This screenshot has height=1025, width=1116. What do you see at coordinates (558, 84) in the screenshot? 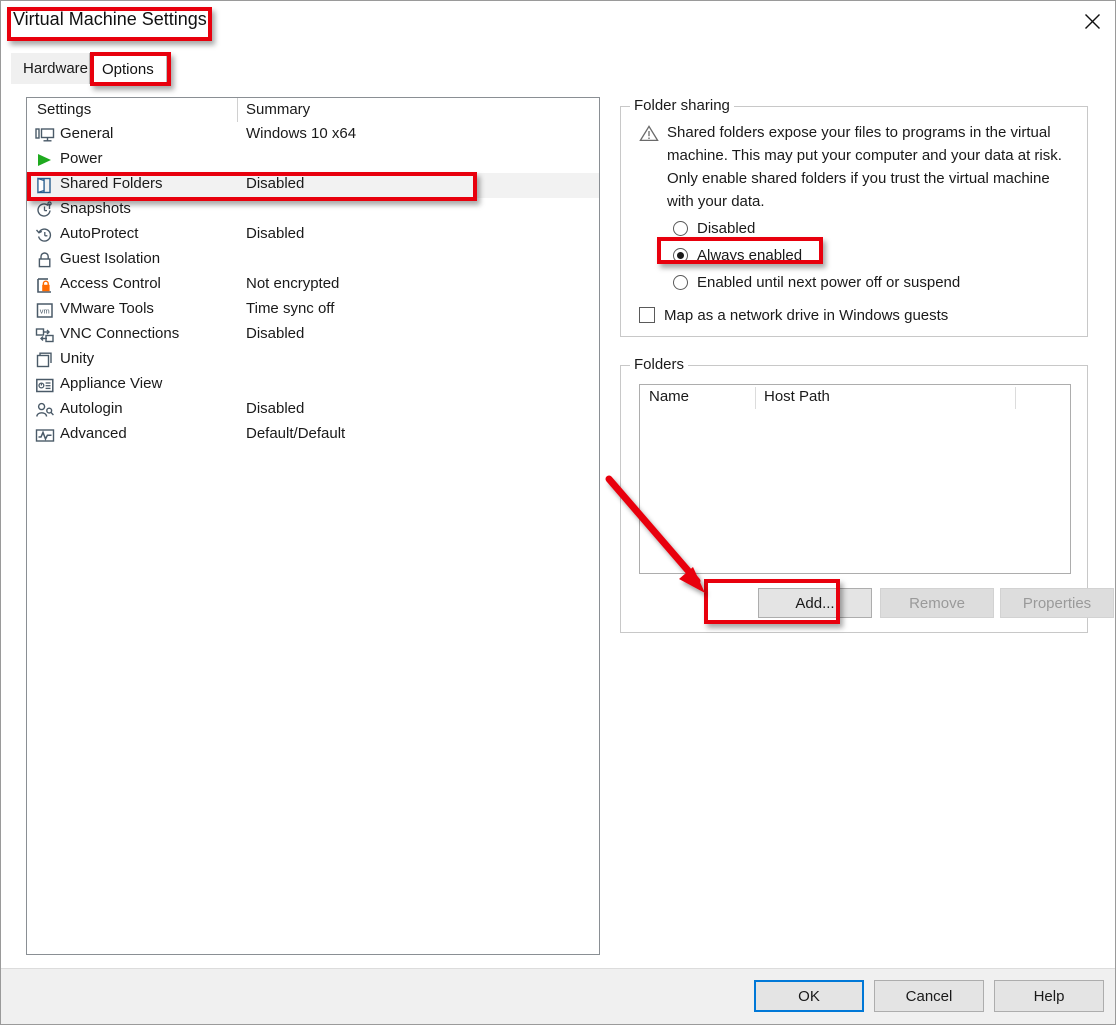
I see `tab-underline` at bounding box center [558, 84].